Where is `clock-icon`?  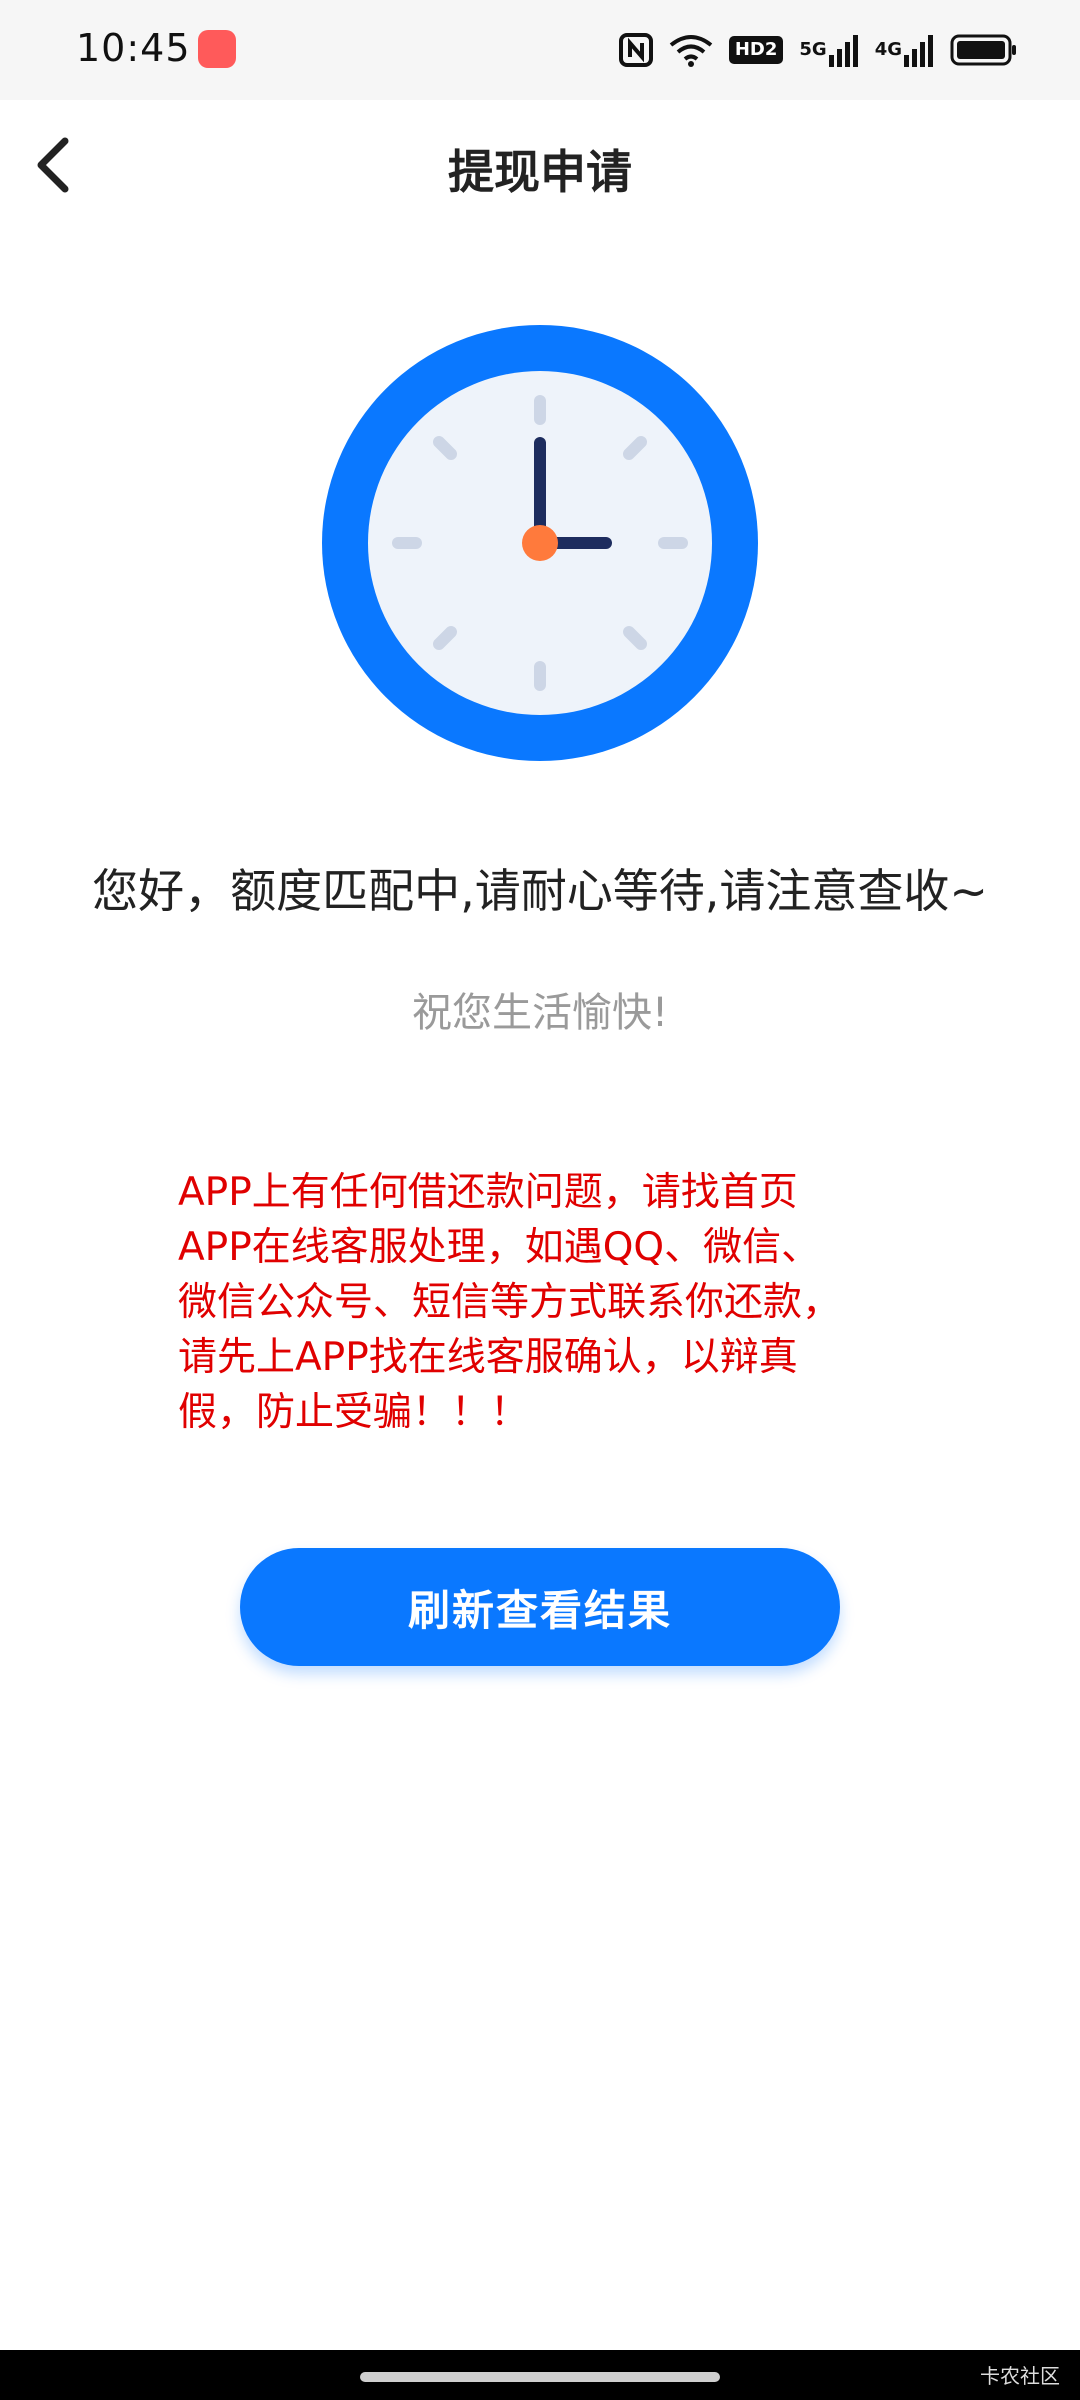 clock-icon is located at coordinates (540, 543).